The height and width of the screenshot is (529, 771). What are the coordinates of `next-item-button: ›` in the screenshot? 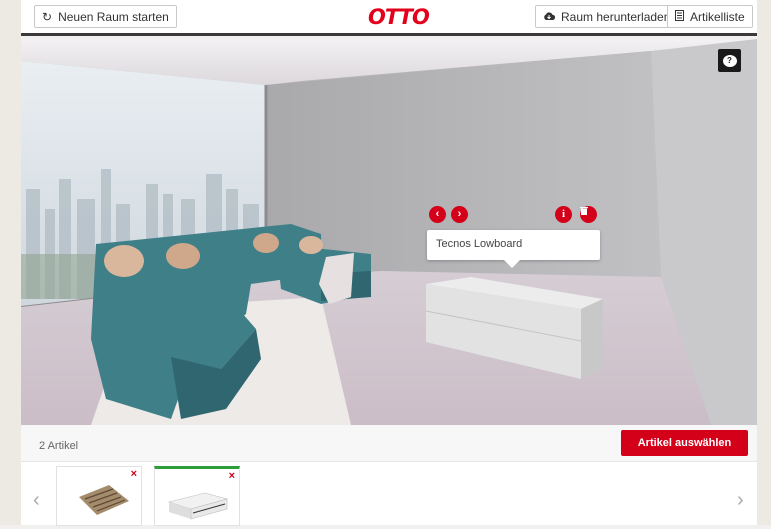 It's located at (459, 214).